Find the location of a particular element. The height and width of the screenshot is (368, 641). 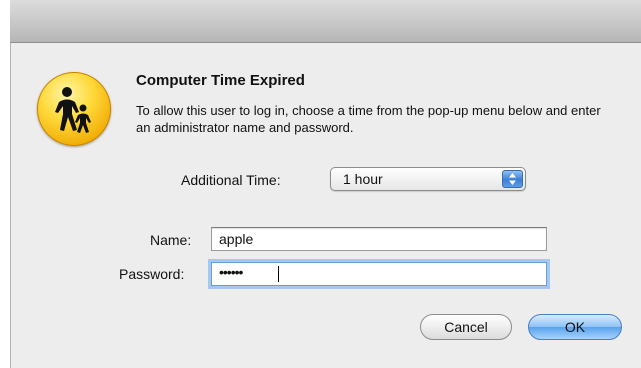

dialog-title: Computer Time Expired is located at coordinates (220, 80).